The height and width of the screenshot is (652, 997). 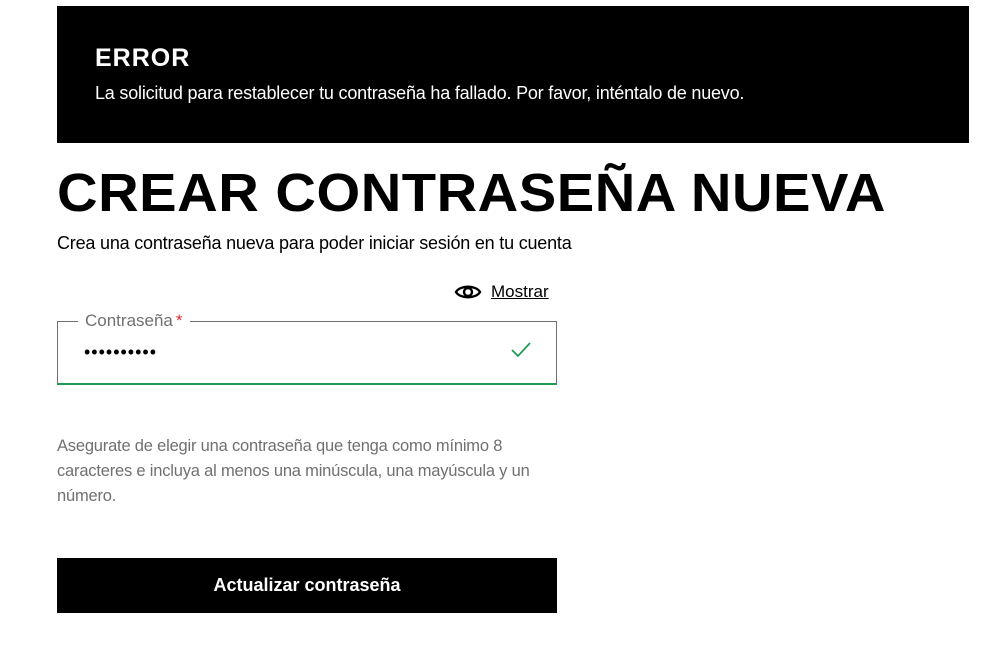 What do you see at coordinates (520, 292) in the screenshot?
I see `show-password-label: Mostrar` at bounding box center [520, 292].